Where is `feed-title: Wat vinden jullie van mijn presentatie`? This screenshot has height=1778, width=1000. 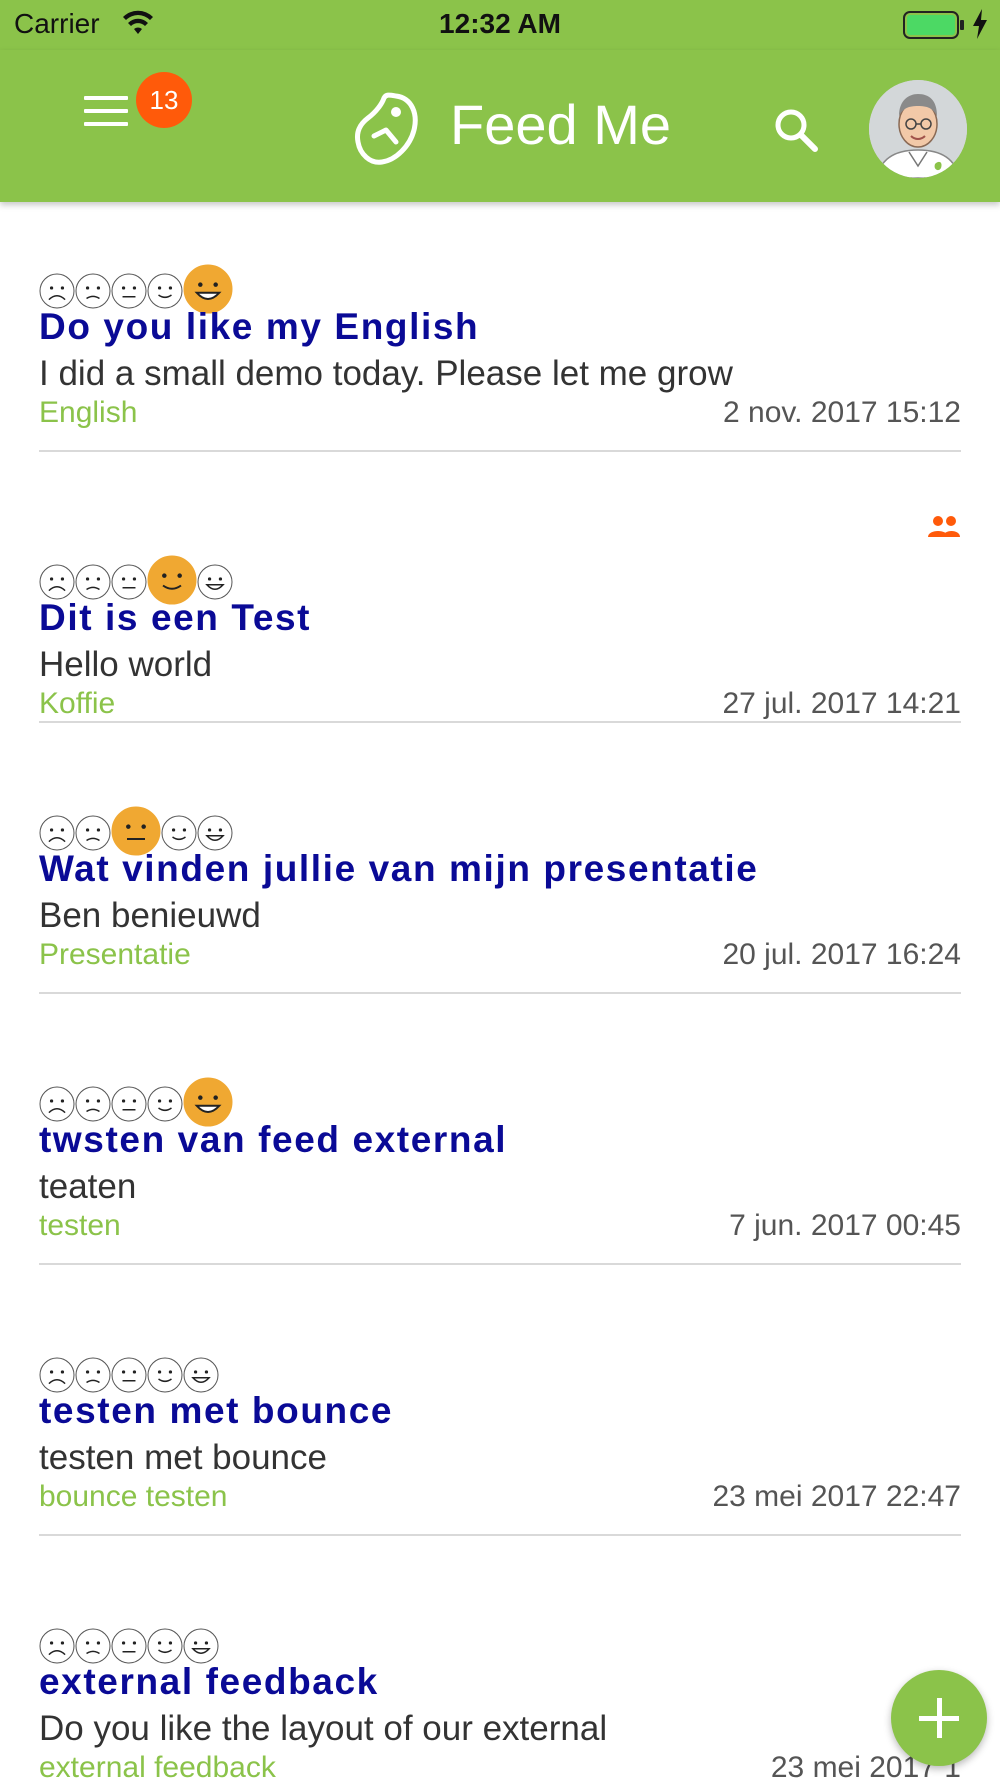 feed-title: Wat vinden jullie van mijn presentatie is located at coordinates (399, 868).